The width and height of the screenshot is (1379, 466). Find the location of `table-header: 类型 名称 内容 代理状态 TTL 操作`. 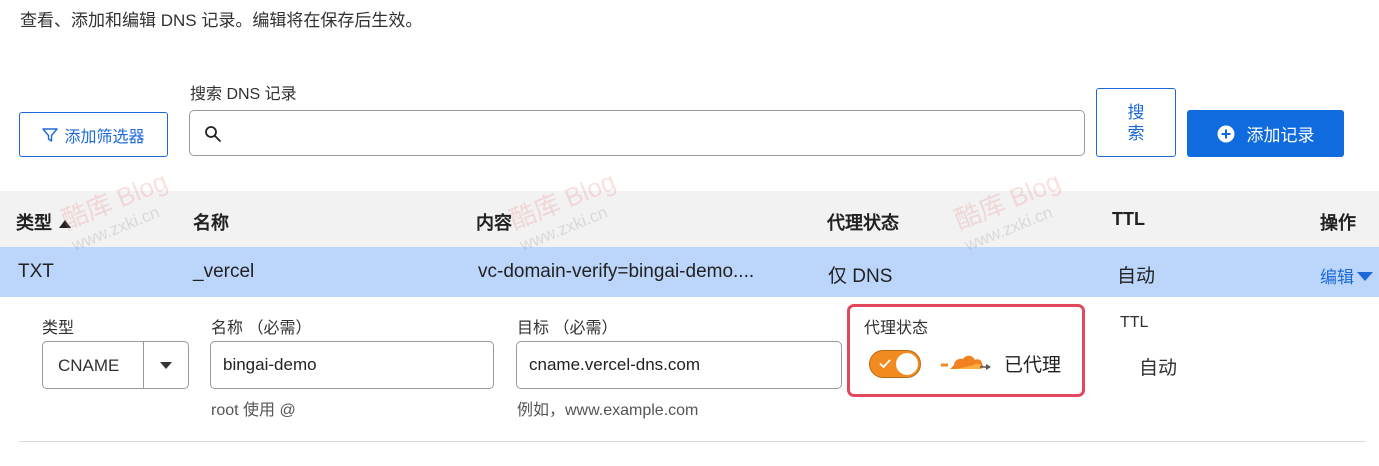

table-header: 类型 名称 内容 代理状态 TTL 操作 is located at coordinates (689, 219).